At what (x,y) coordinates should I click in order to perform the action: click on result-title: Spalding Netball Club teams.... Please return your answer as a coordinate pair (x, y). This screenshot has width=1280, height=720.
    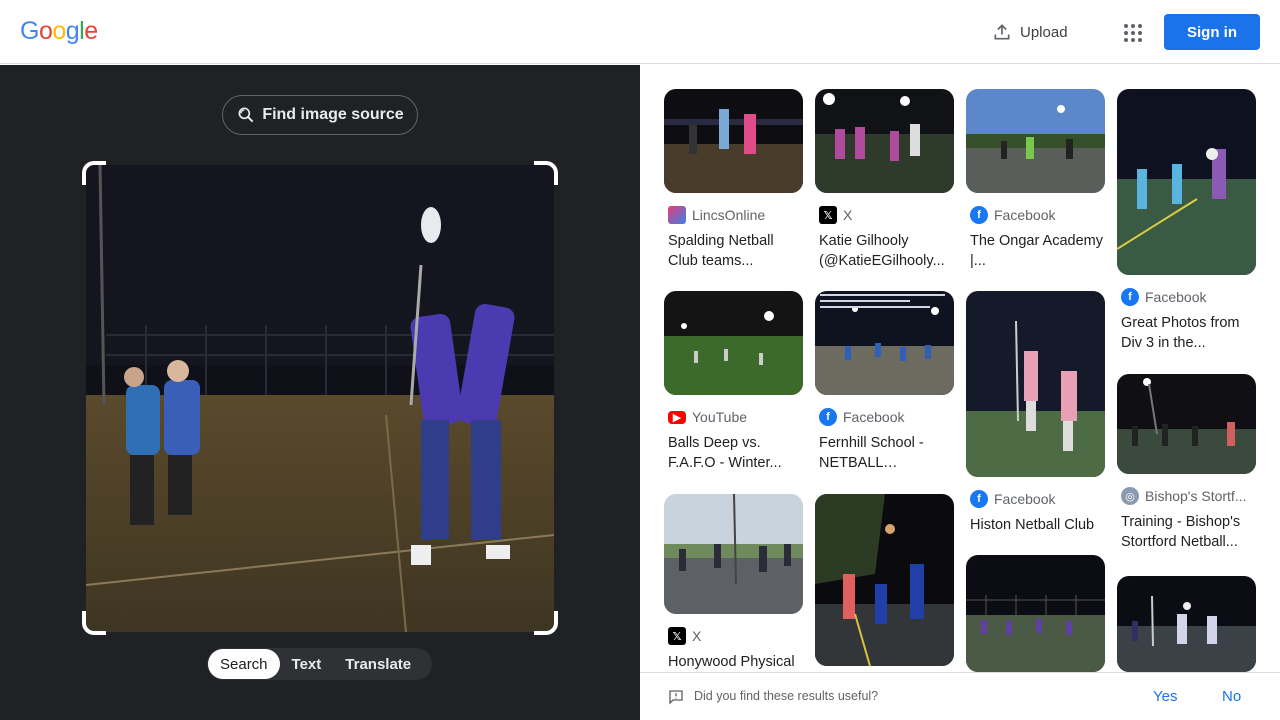
    Looking at the image, I should click on (721, 251).